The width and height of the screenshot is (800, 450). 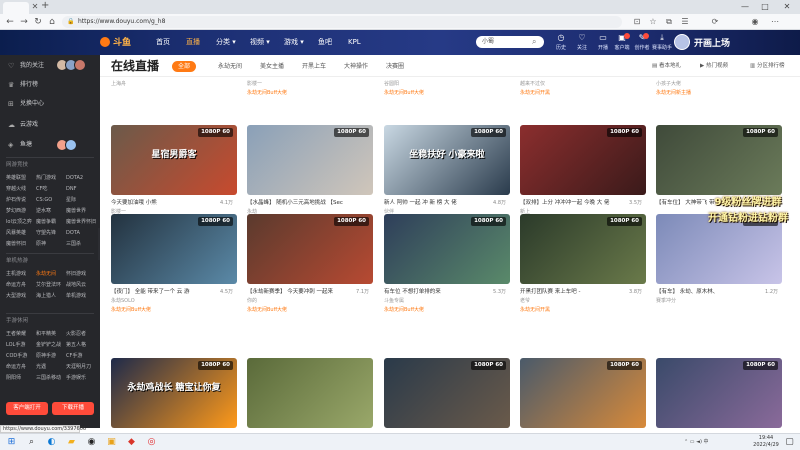 What do you see at coordinates (21, 200) in the screenshot?
I see `sidebar-game-link: 炉石传说` at bounding box center [21, 200].